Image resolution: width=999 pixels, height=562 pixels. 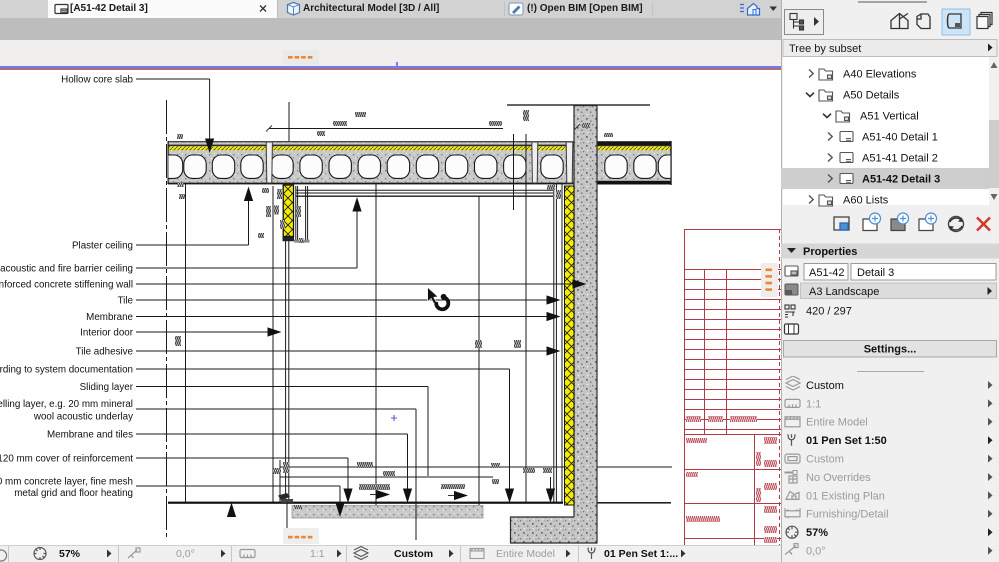 I want to click on svg-text: A60 Lists, so click(x=866, y=200).